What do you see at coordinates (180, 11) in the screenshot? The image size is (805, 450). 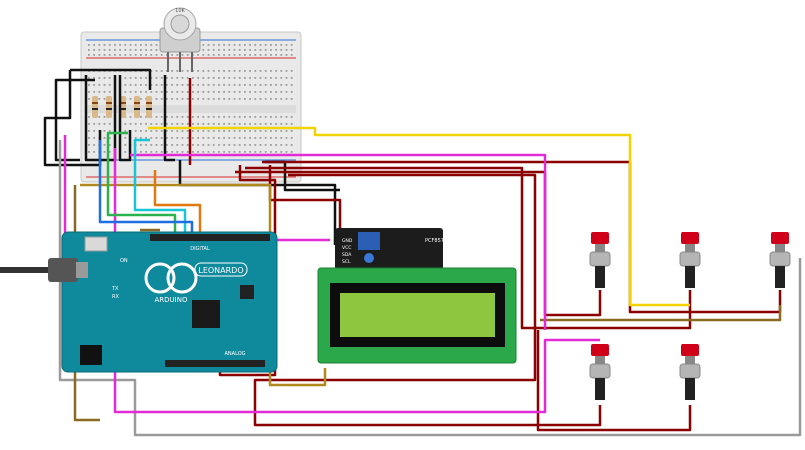 I see `potentiometer-label: 10K` at bounding box center [180, 11].